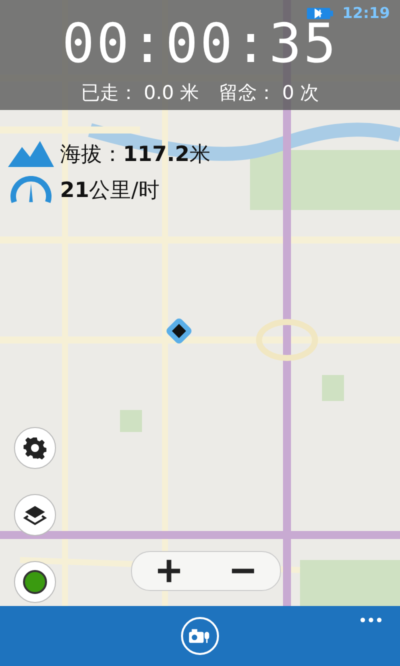 The image size is (400, 666). Describe the element at coordinates (320, 13) in the screenshot. I see `battery-icon` at that location.